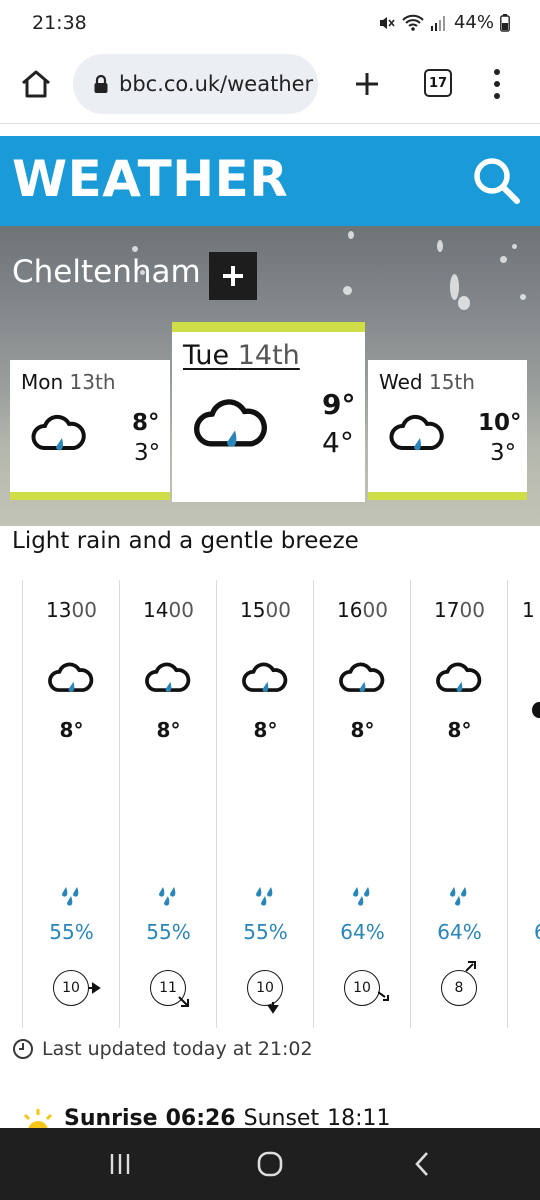 This screenshot has width=540, height=1200. I want to click on battery-percent: 44%, so click(473, 22).